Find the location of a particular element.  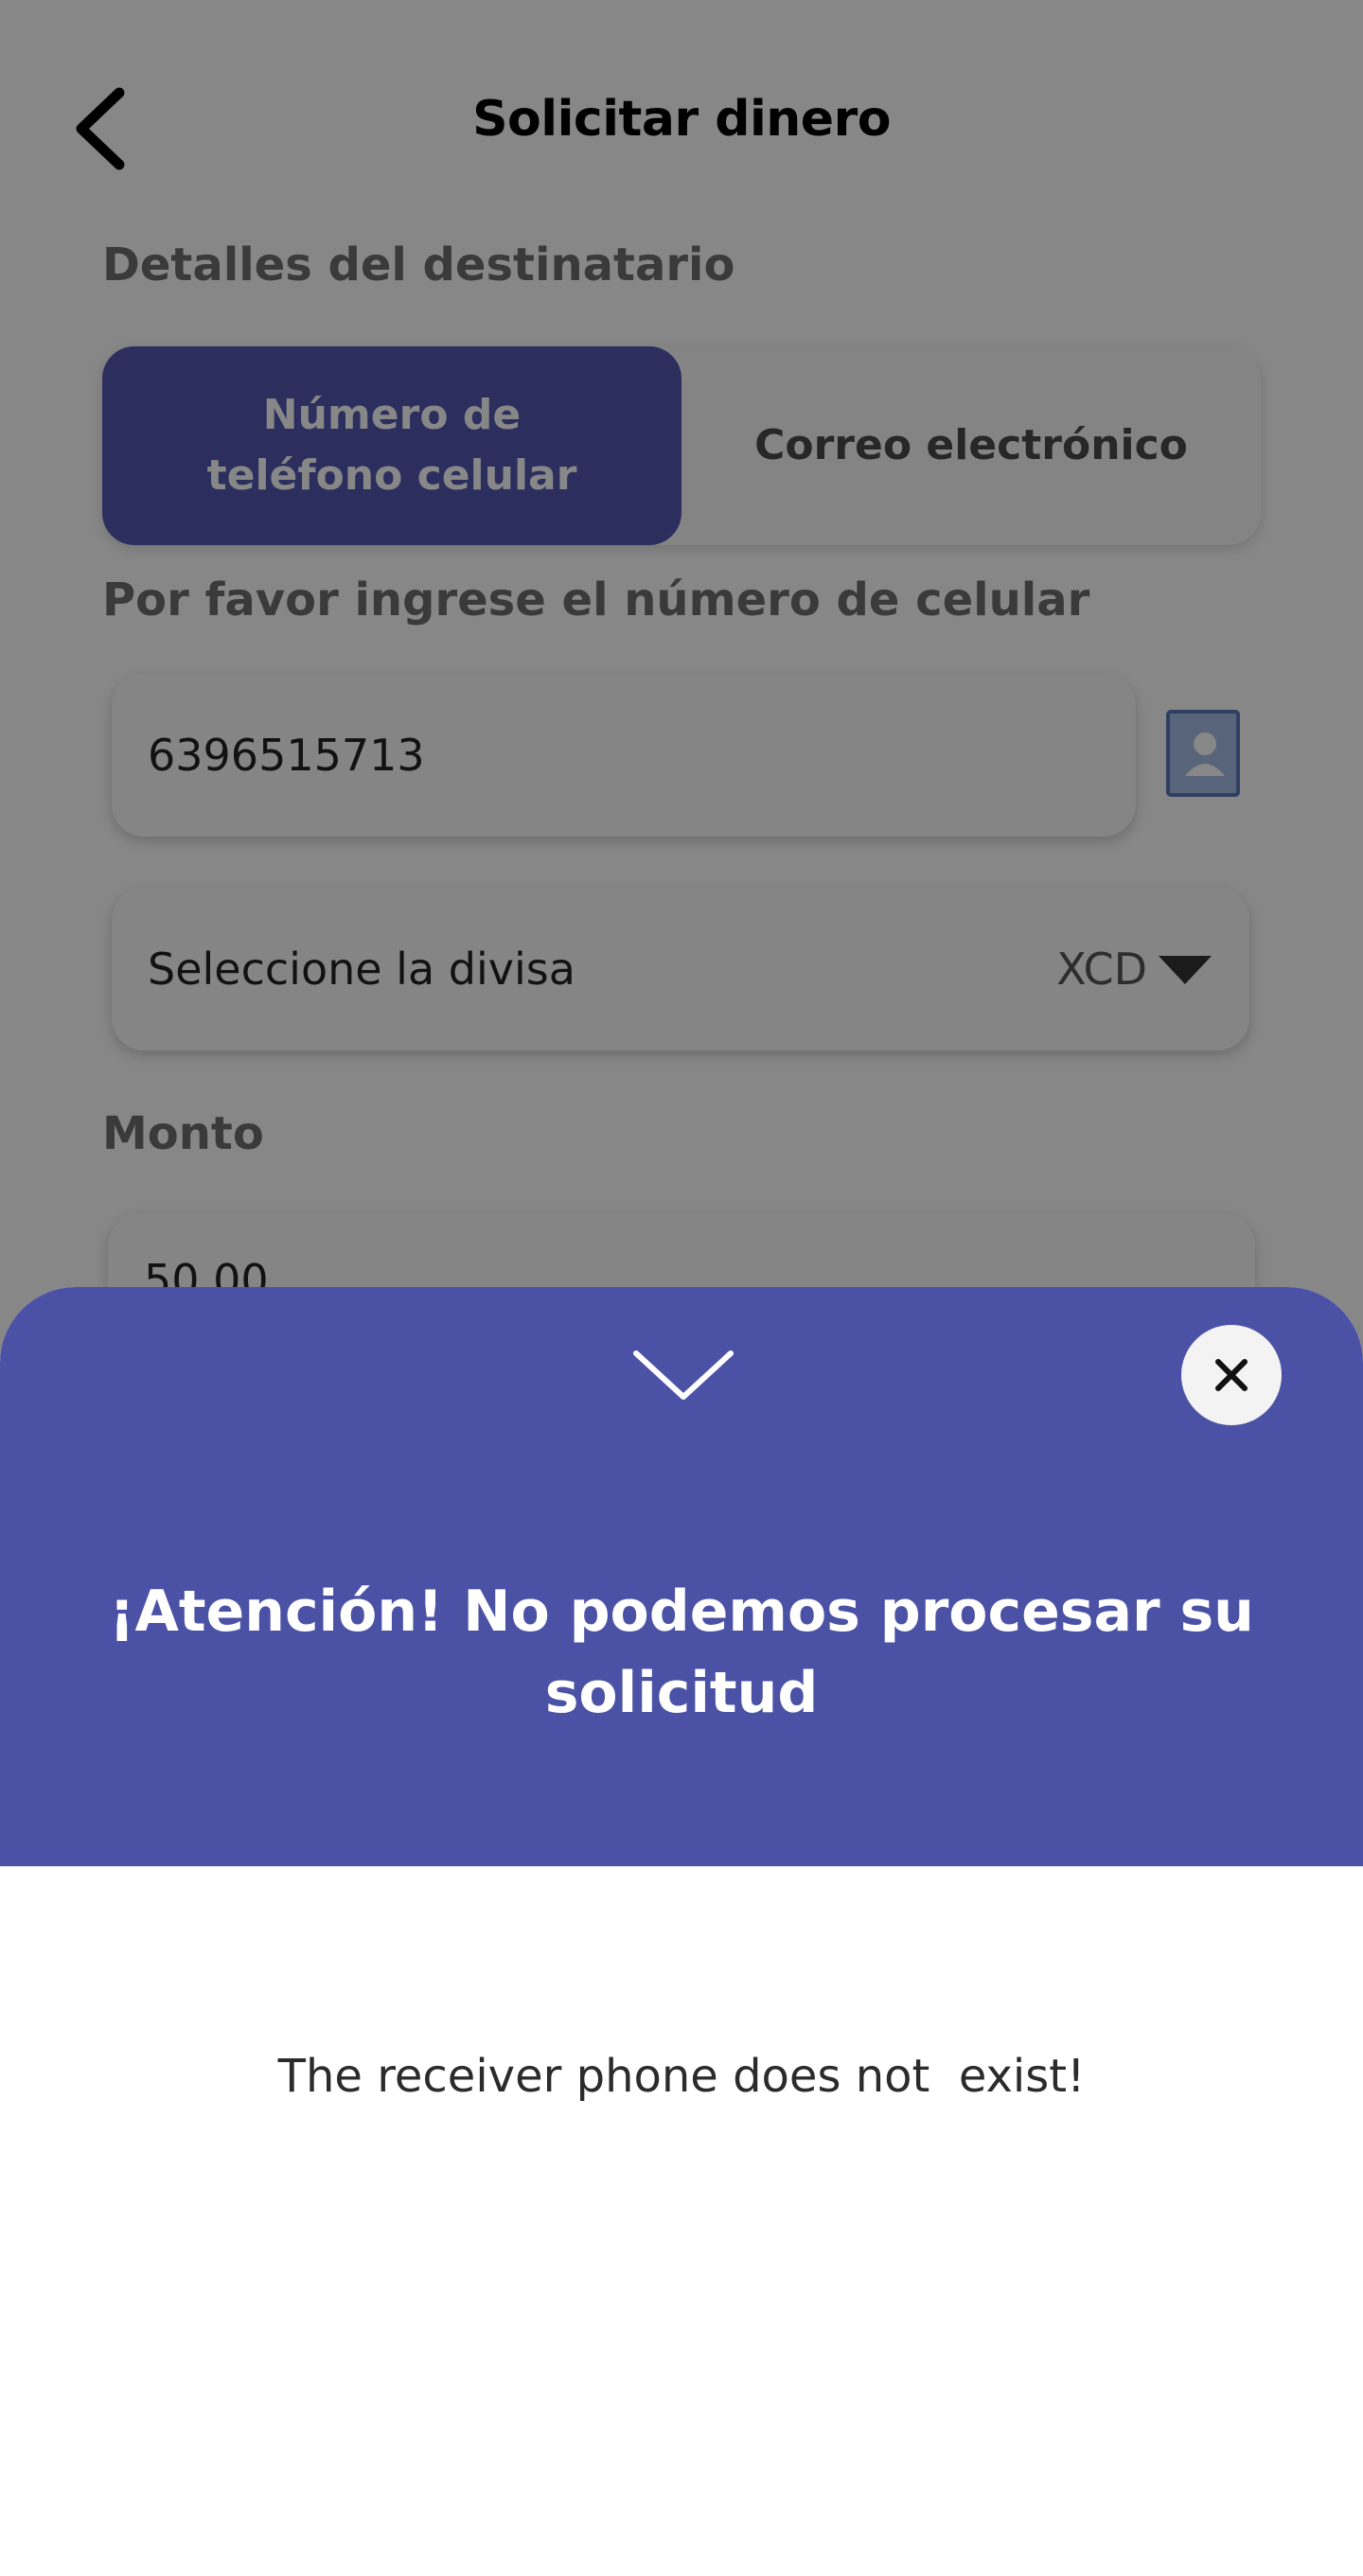

close-button is located at coordinates (1231, 1375).